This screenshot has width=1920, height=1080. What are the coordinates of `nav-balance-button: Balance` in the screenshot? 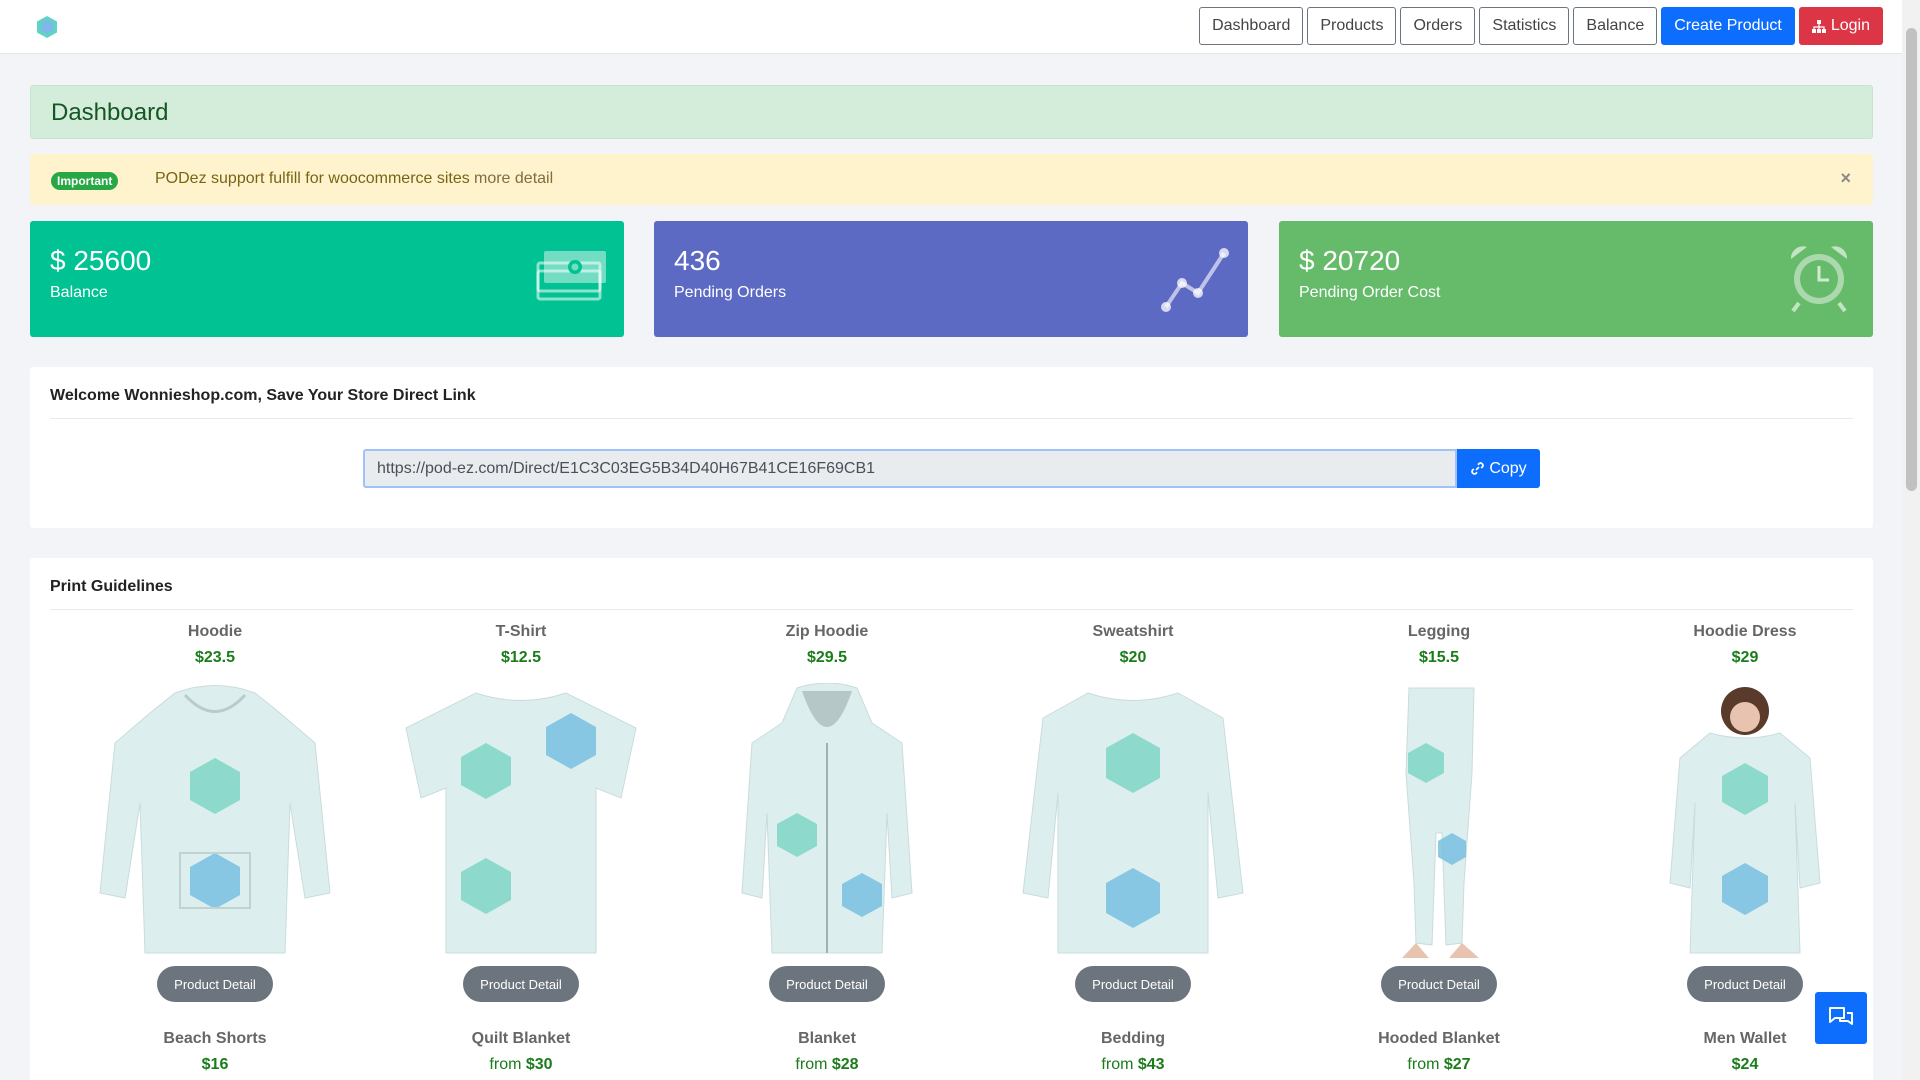 It's located at (1615, 26).